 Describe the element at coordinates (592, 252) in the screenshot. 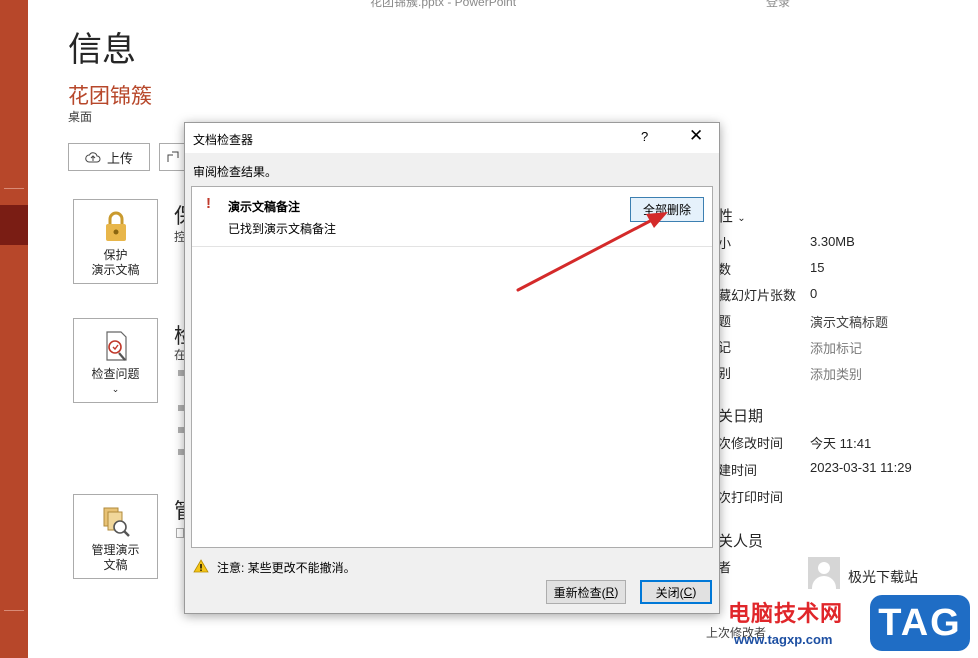

I see `annotation-arrow` at that location.